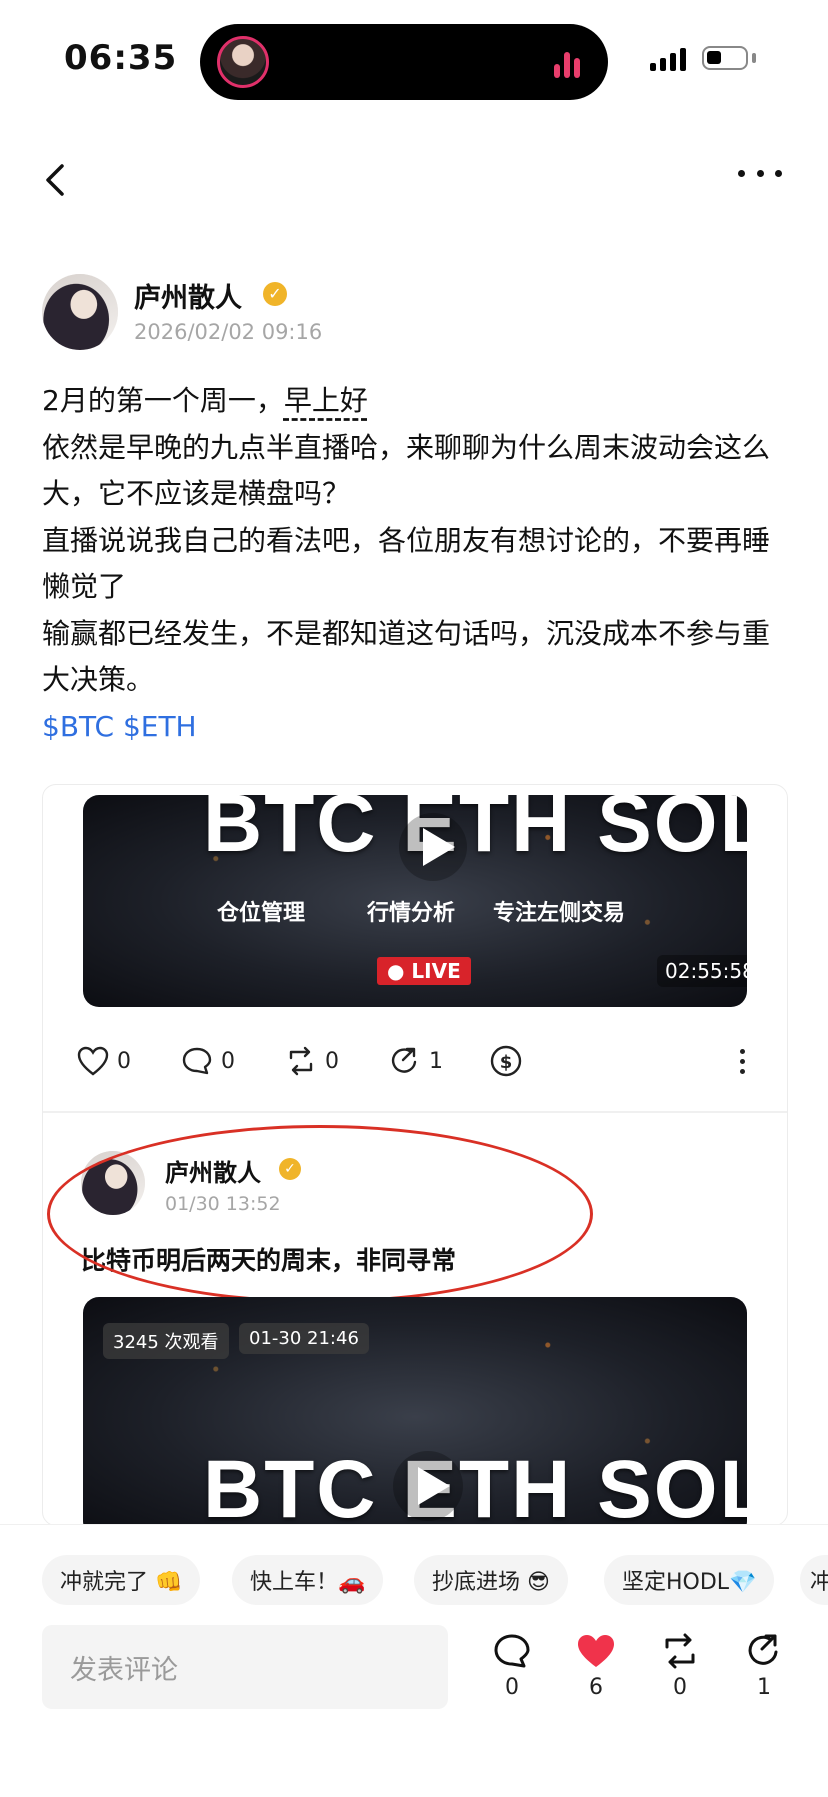 Image resolution: width=828 pixels, height=1797 pixels. Describe the element at coordinates (406, 563) in the screenshot. I see `post-line: 直播说说我自己的看法吧，各位朋友有想讨论的，不要再睡懒觉了` at that location.